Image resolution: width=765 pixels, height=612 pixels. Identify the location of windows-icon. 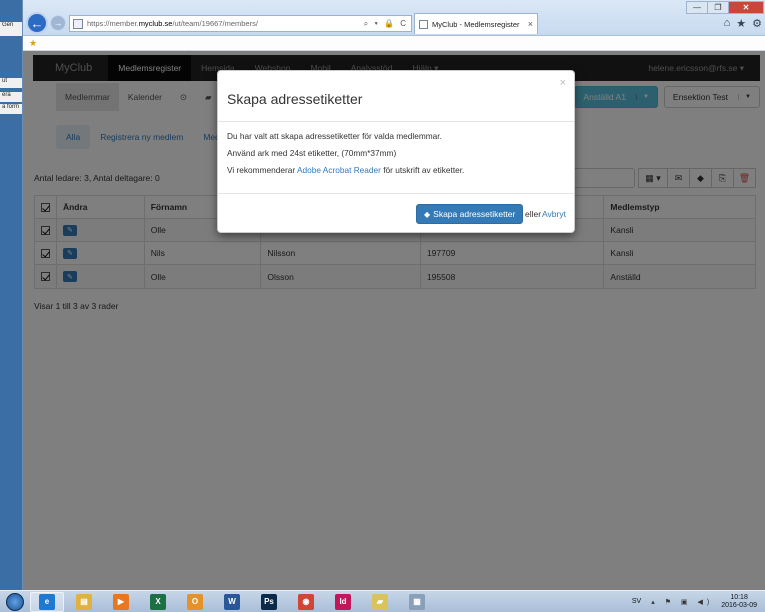
(15, 601).